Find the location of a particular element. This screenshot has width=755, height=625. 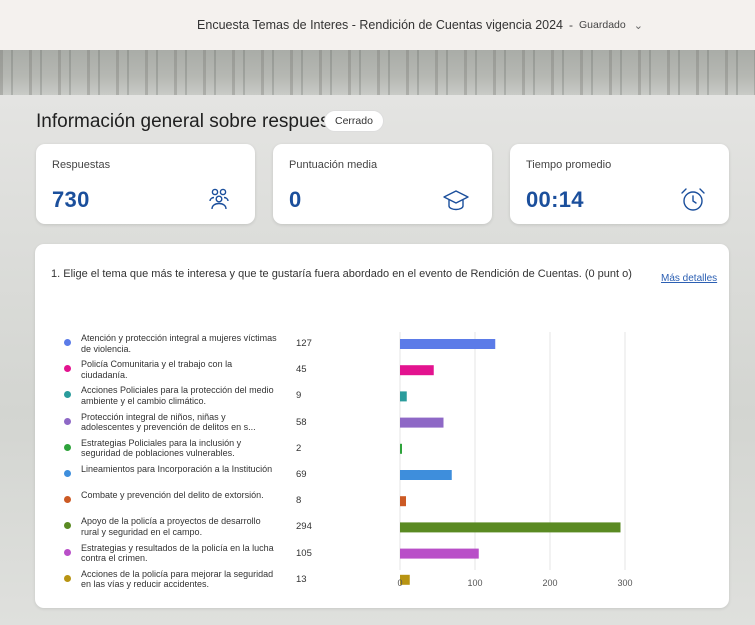

responses-label: Respuestas is located at coordinates (81, 165).